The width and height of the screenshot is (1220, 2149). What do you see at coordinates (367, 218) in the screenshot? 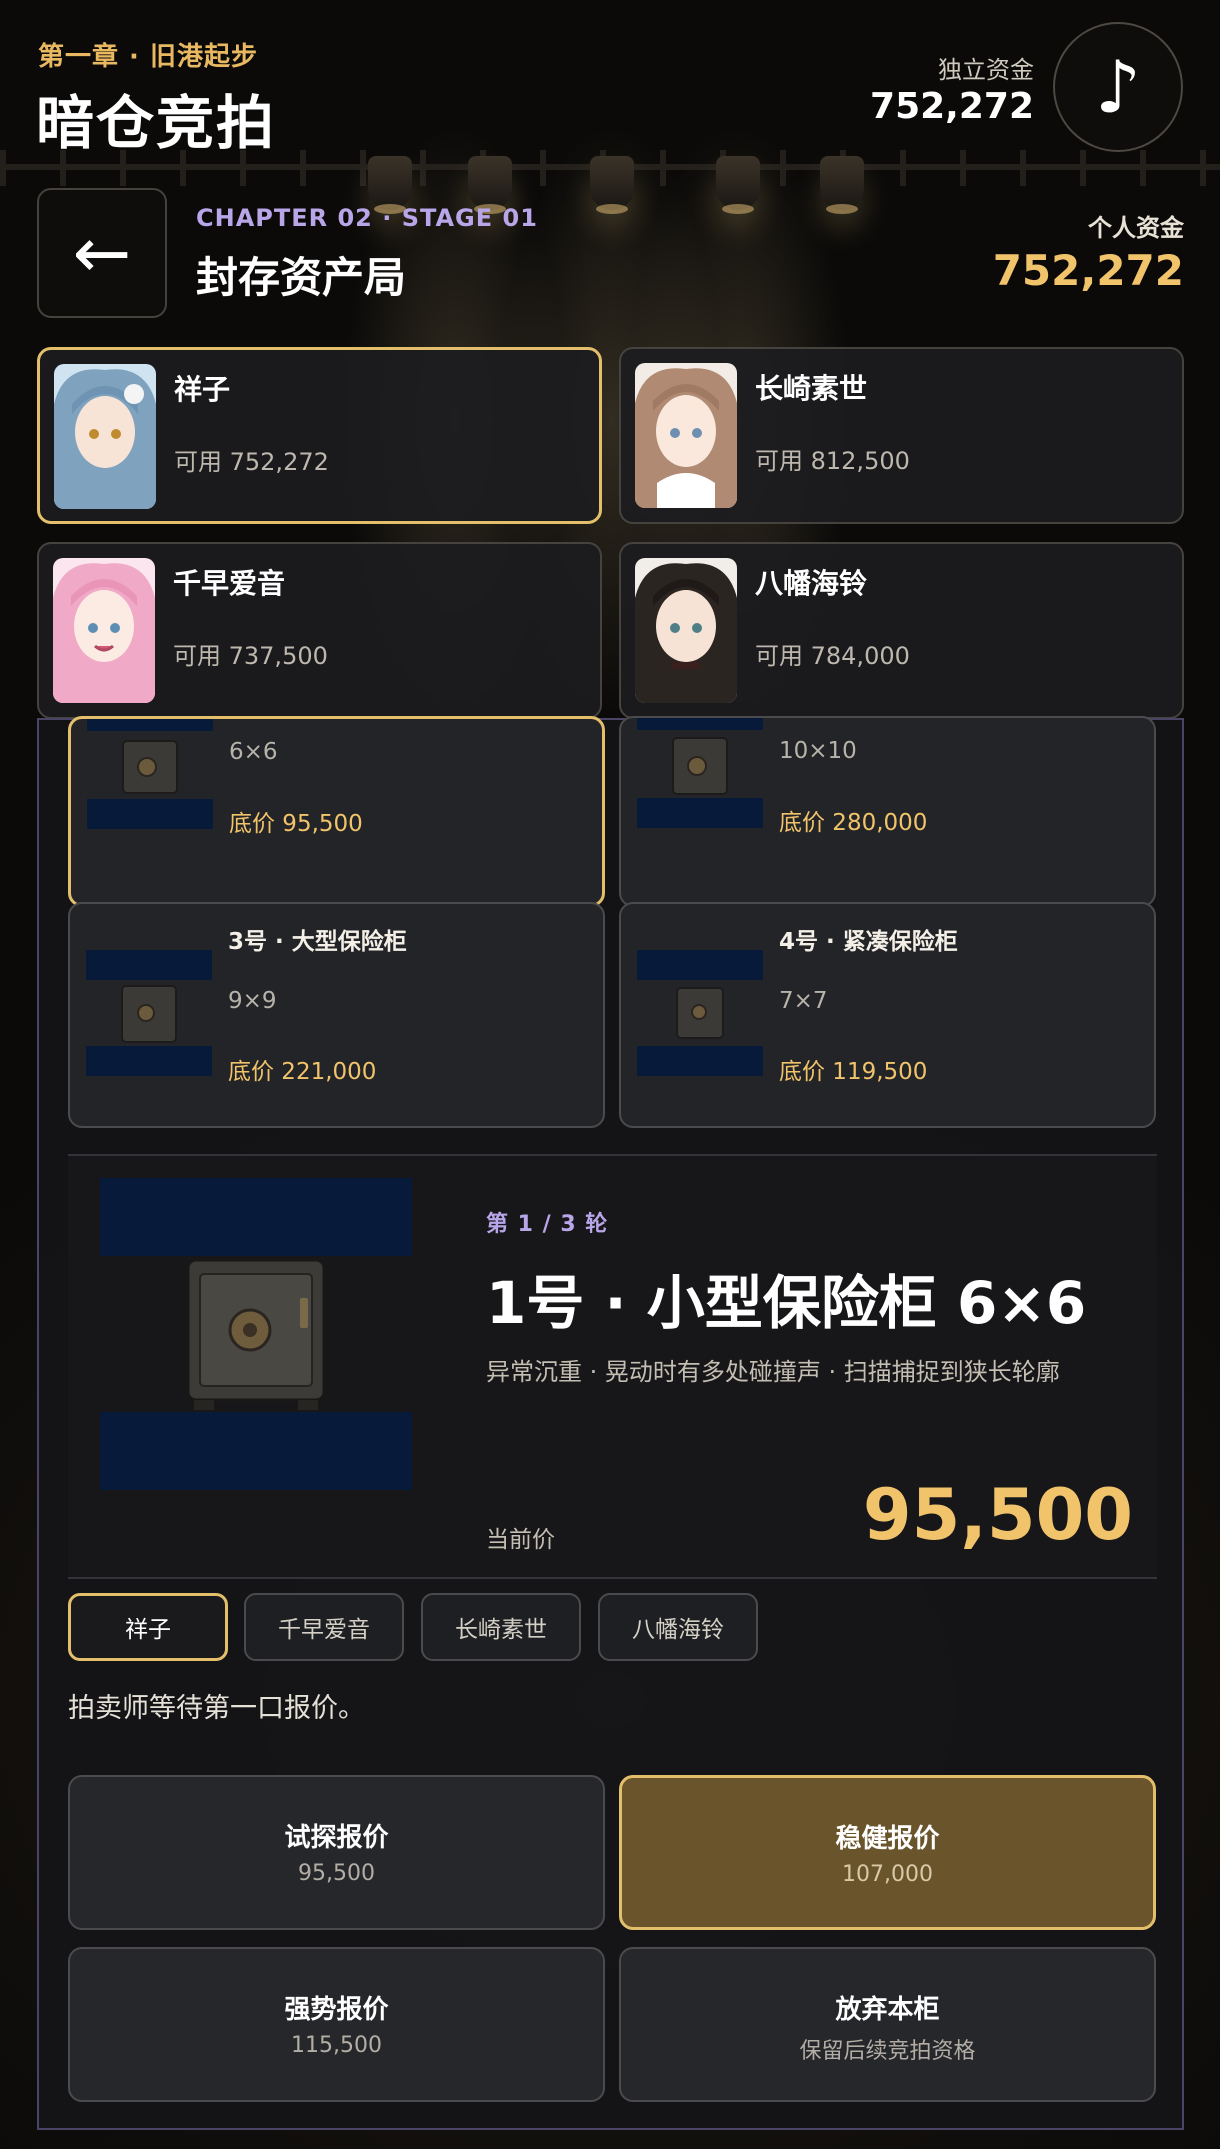
I see `stage-code: CHAPTER 02 · STAGE 01` at bounding box center [367, 218].